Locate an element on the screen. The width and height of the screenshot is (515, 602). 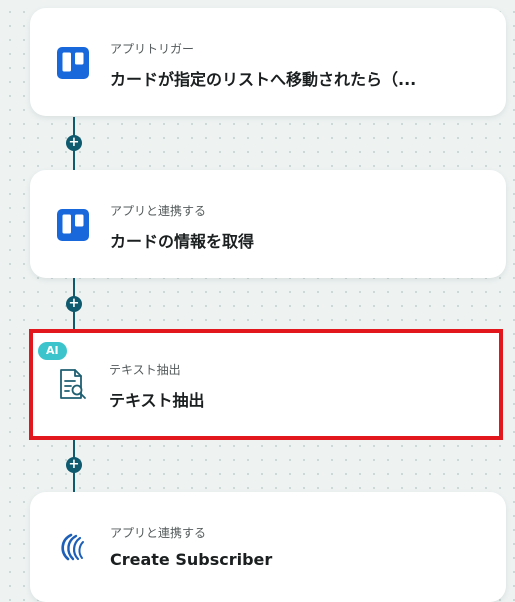
step-title: カードの情報を取得 is located at coordinates (182, 241).